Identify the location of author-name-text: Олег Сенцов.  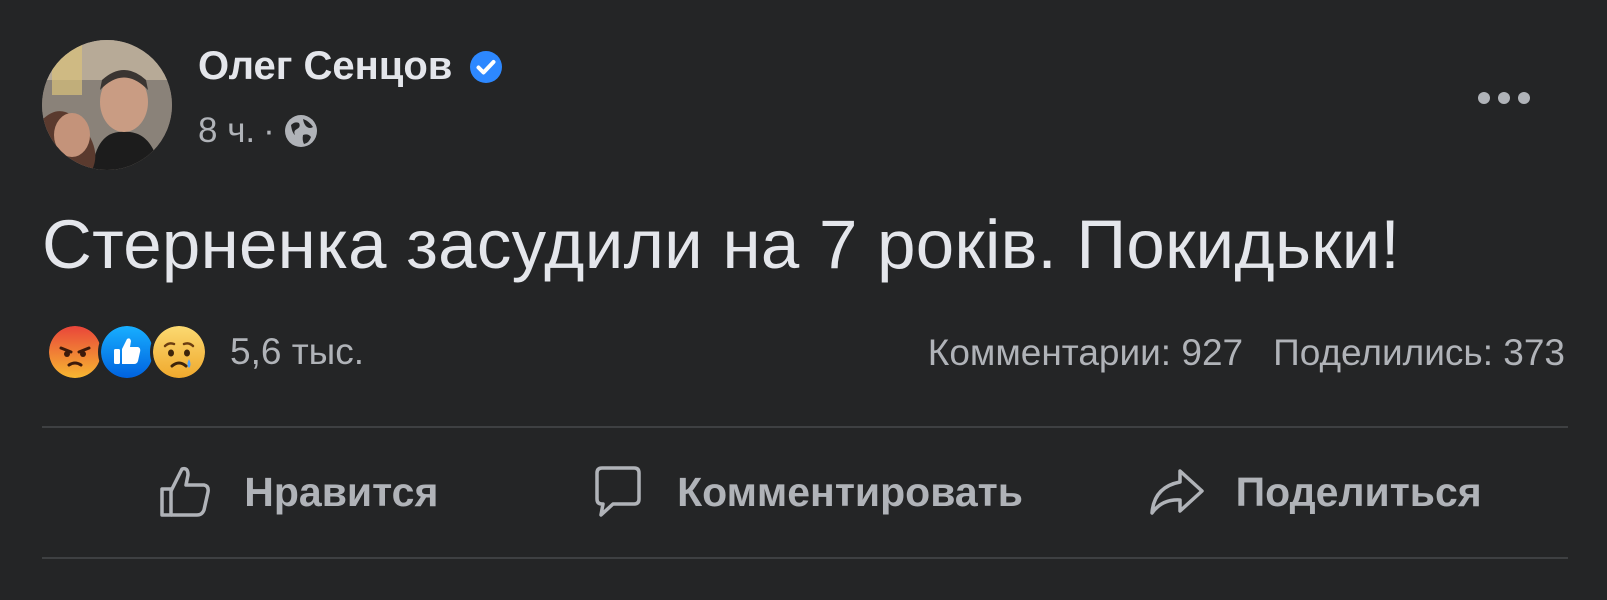
(325, 66).